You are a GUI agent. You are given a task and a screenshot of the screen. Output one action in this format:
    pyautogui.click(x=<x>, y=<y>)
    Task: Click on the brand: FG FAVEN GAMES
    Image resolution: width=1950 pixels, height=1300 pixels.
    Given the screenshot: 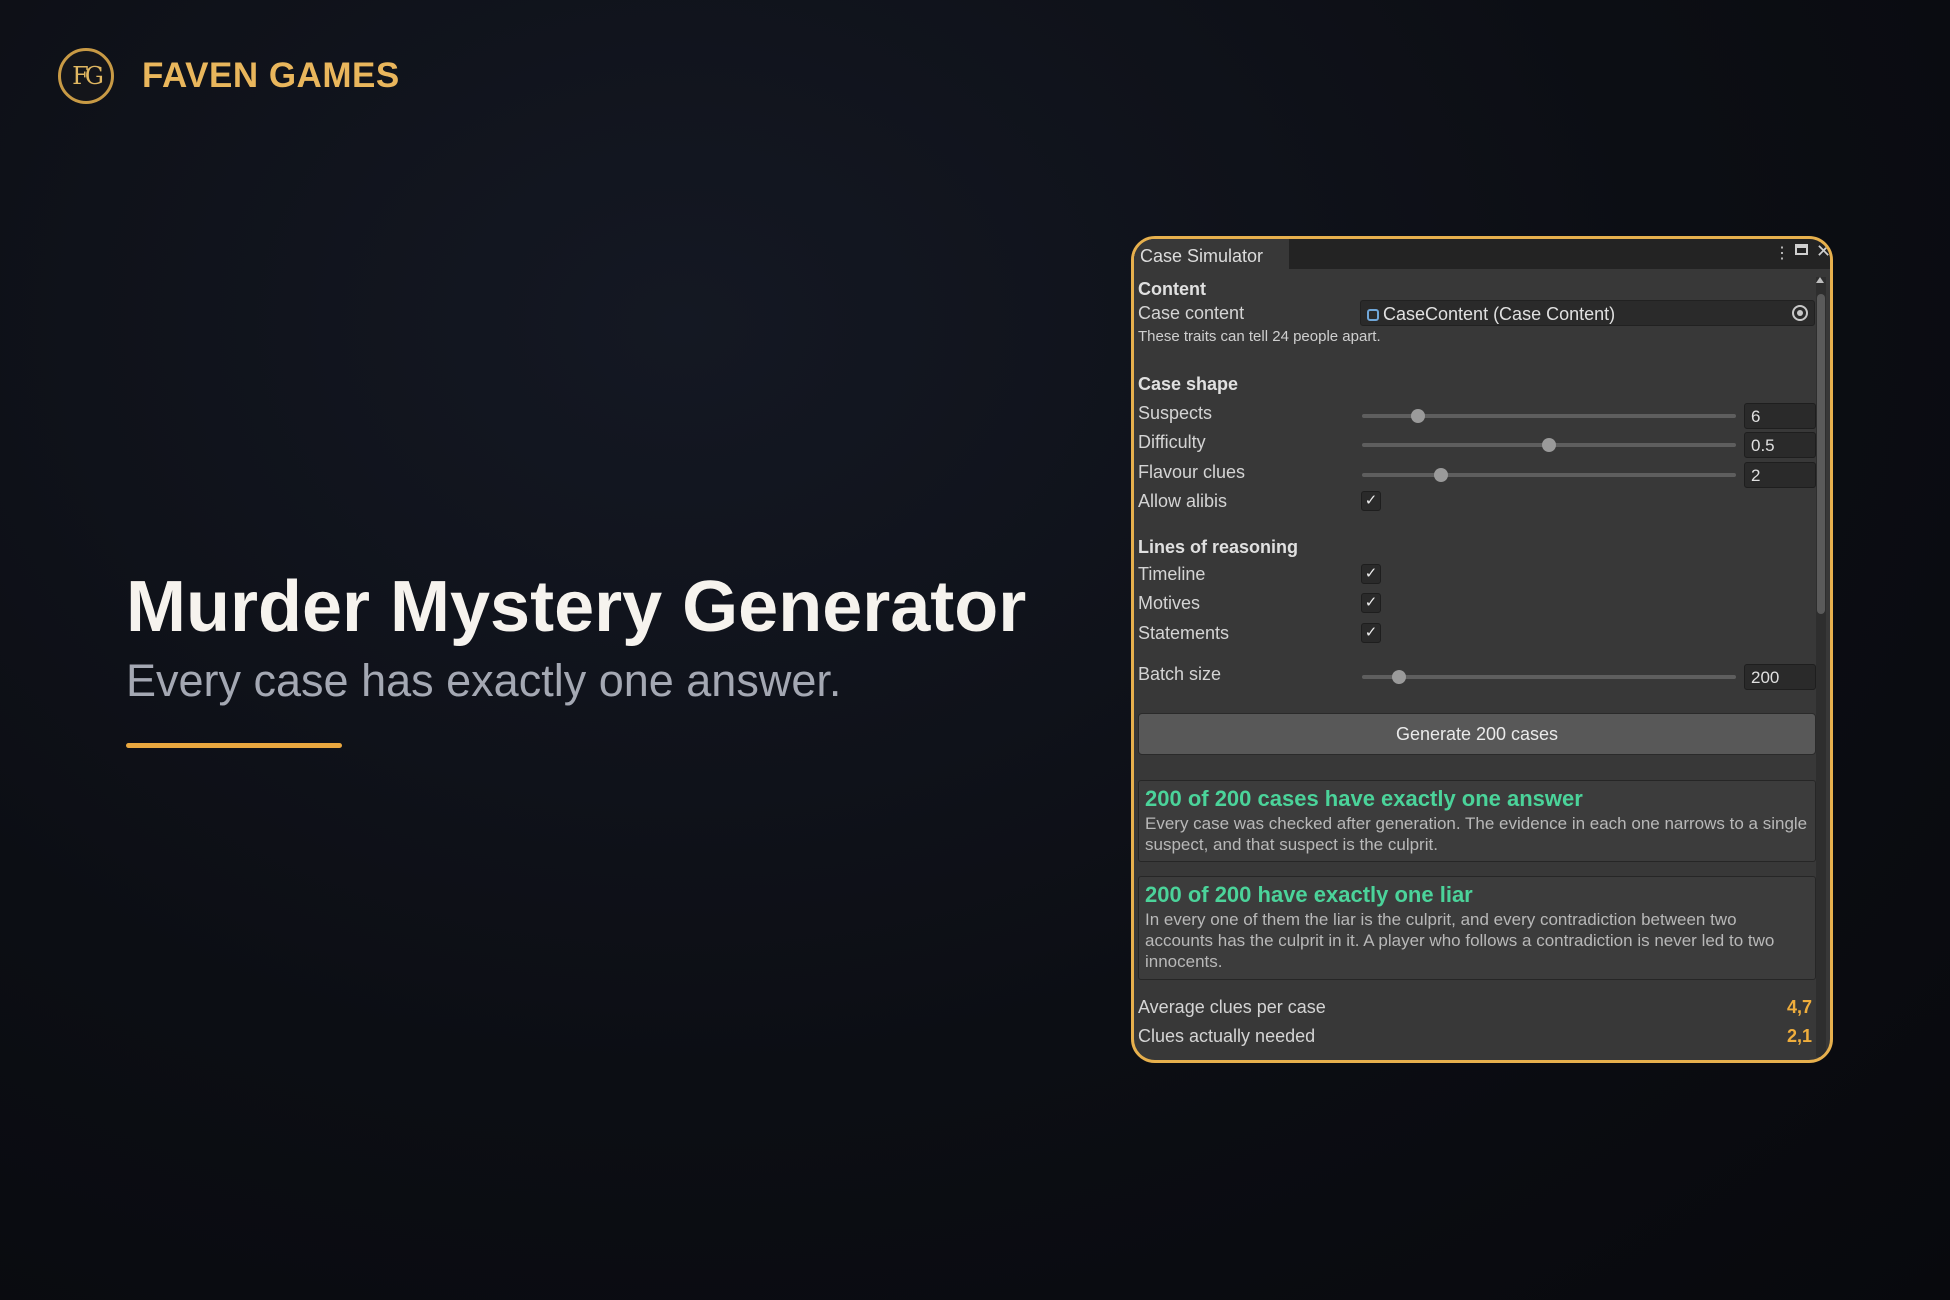 What is the action you would take?
    pyautogui.click(x=229, y=76)
    